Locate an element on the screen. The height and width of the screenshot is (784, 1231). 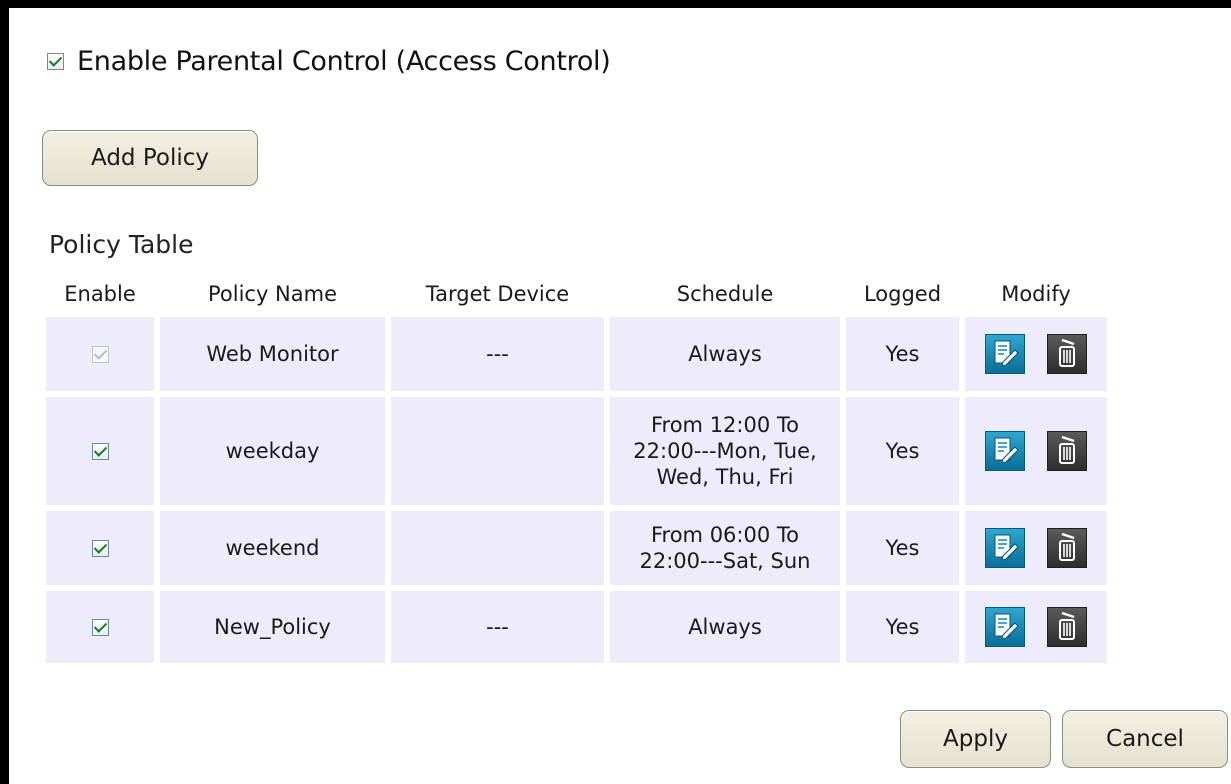
column-header-logged: Logged is located at coordinates (902, 294).